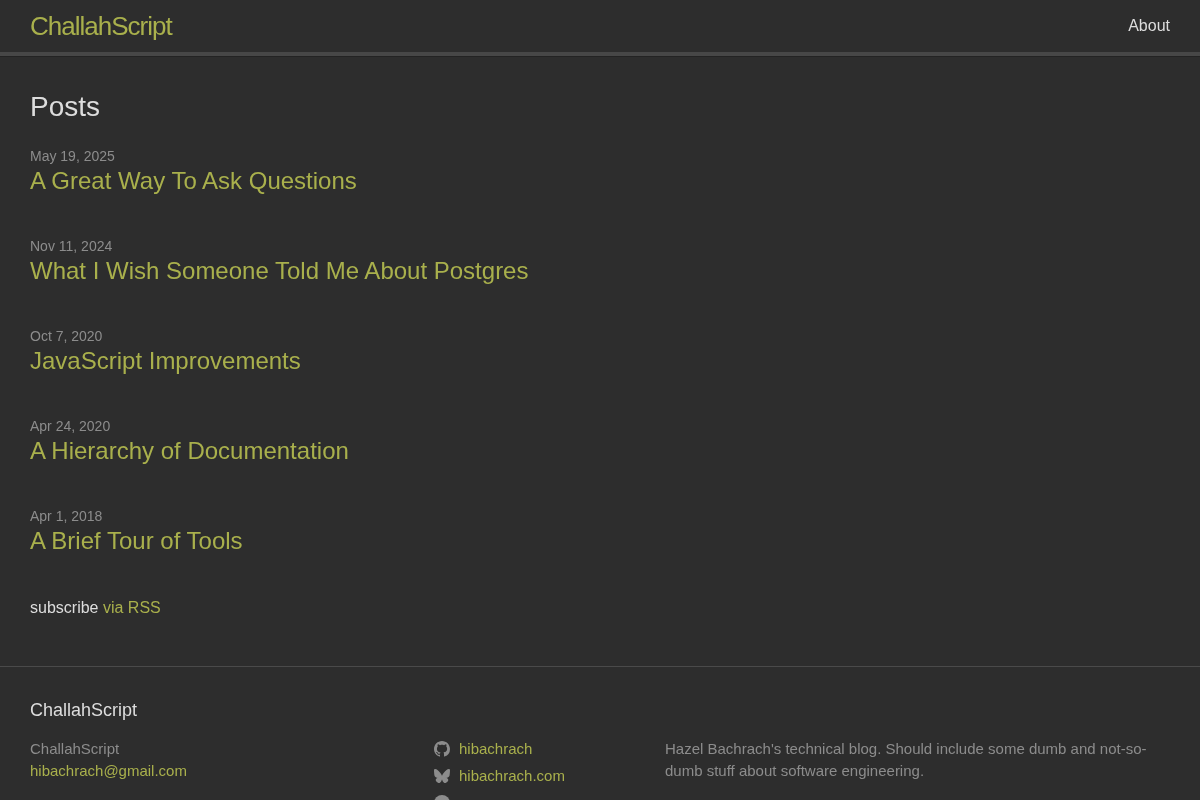 The width and height of the screenshot is (1200, 800). Describe the element at coordinates (496, 749) in the screenshot. I see `social-link: hibachrach` at that location.